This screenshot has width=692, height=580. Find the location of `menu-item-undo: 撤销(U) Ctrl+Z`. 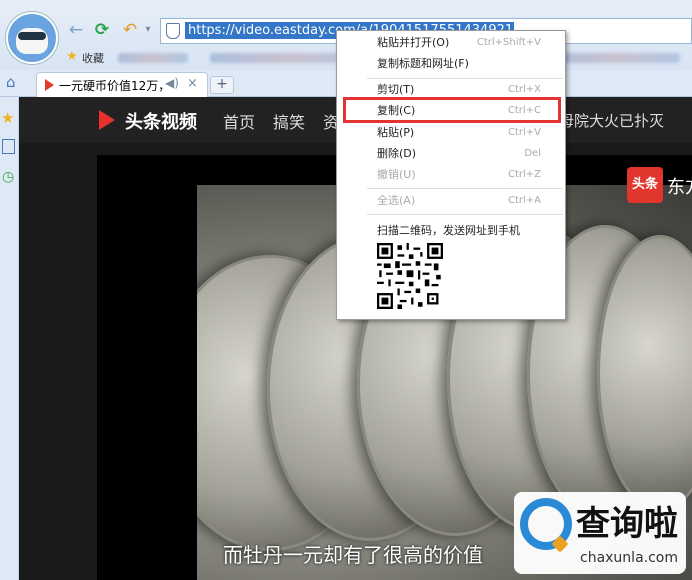

menu-item-undo: 撤销(U) Ctrl+Z is located at coordinates (451, 175).